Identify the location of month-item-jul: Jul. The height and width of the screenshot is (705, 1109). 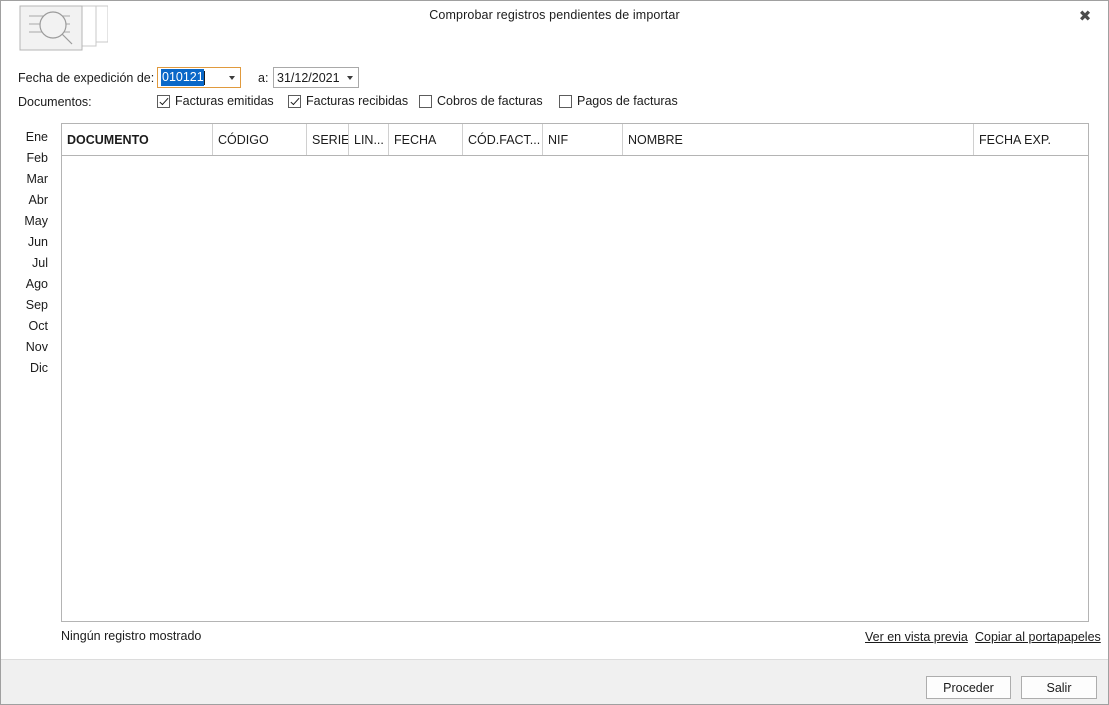
(32, 263).